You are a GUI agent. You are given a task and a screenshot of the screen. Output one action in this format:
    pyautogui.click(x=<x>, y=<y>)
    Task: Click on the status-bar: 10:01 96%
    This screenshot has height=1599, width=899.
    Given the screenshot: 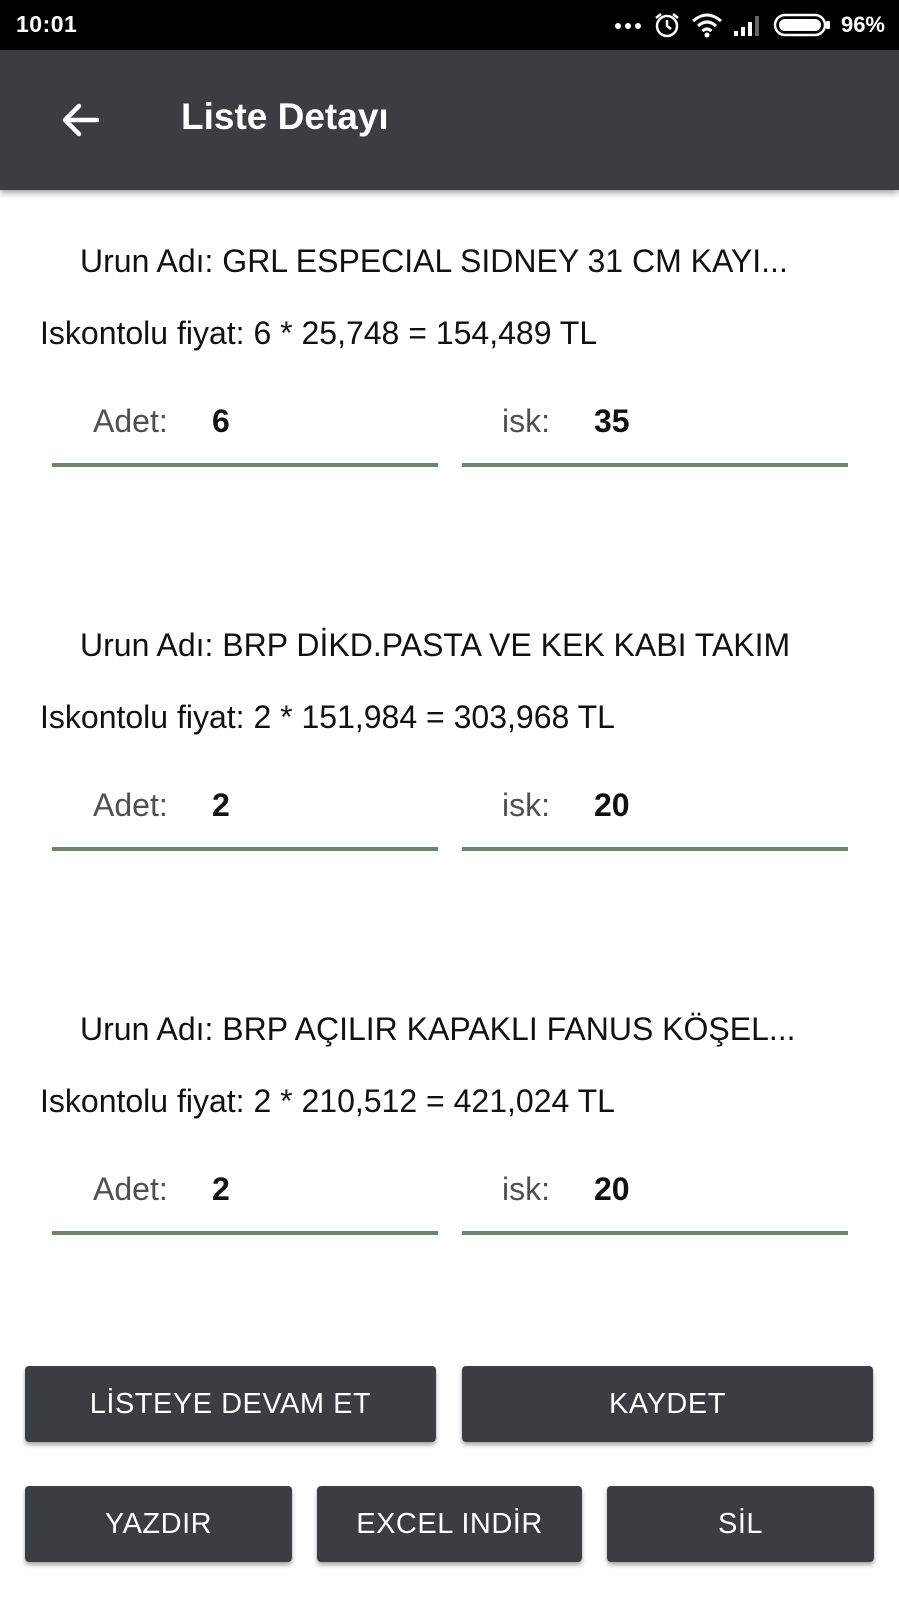 What is the action you would take?
    pyautogui.click(x=449, y=25)
    